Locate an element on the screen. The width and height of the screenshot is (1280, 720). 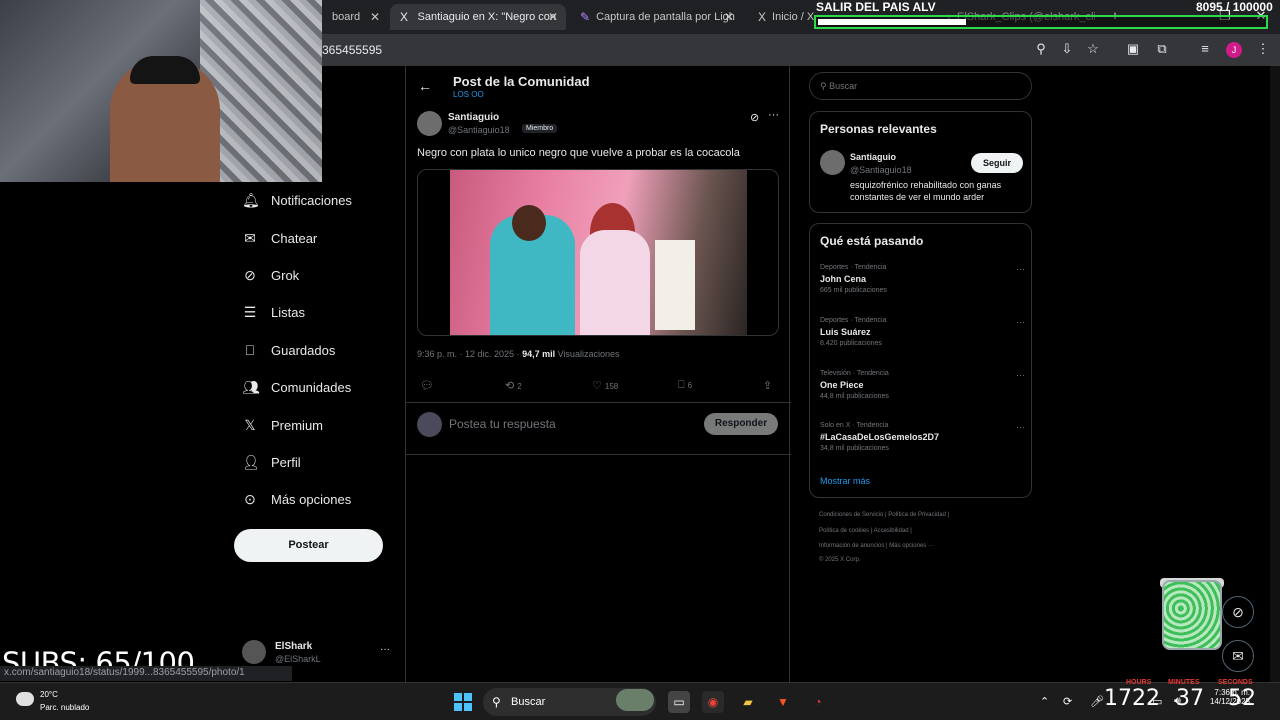
reply-input: Postea tu respuesta is located at coordinates (502, 424).